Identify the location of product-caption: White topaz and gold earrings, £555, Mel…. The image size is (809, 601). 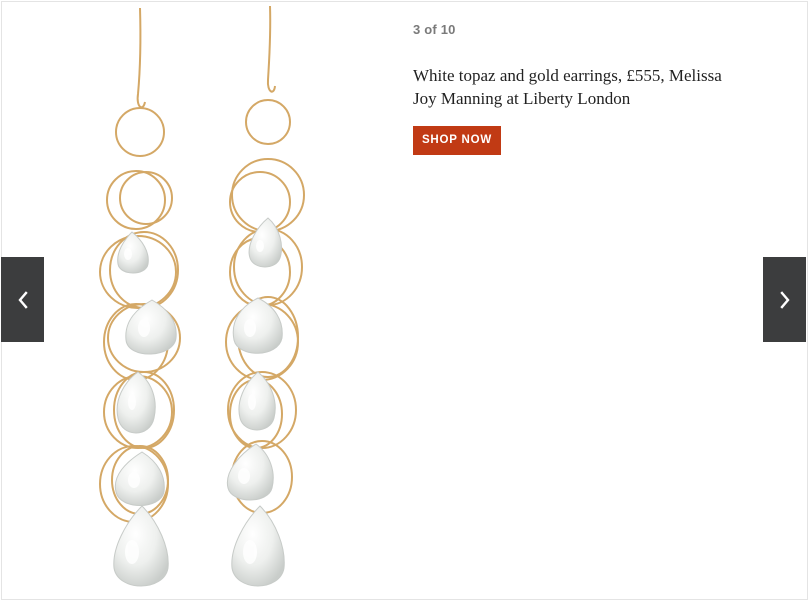
(567, 87).